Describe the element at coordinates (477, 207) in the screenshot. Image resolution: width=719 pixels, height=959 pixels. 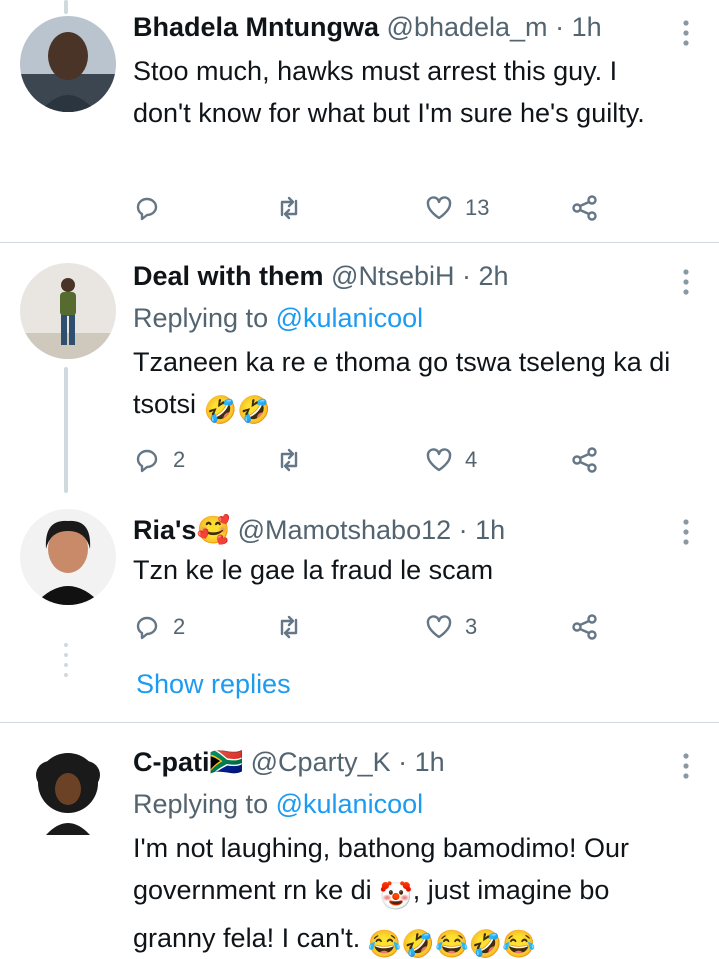
I see `like-count: 13` at that location.